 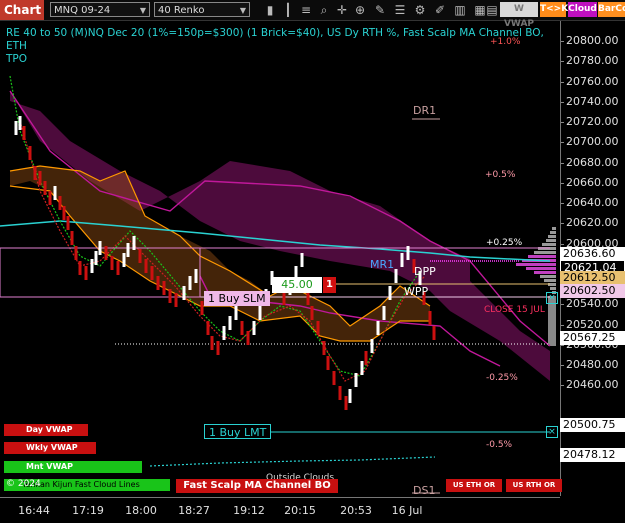 I want to click on price-tick-label: 20720.00, so click(x=592, y=121).